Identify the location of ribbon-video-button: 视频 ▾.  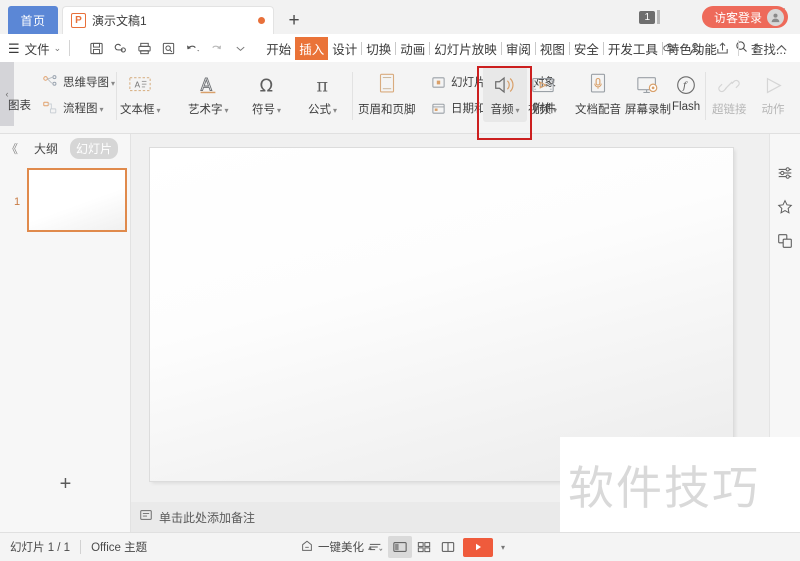
(542, 93).